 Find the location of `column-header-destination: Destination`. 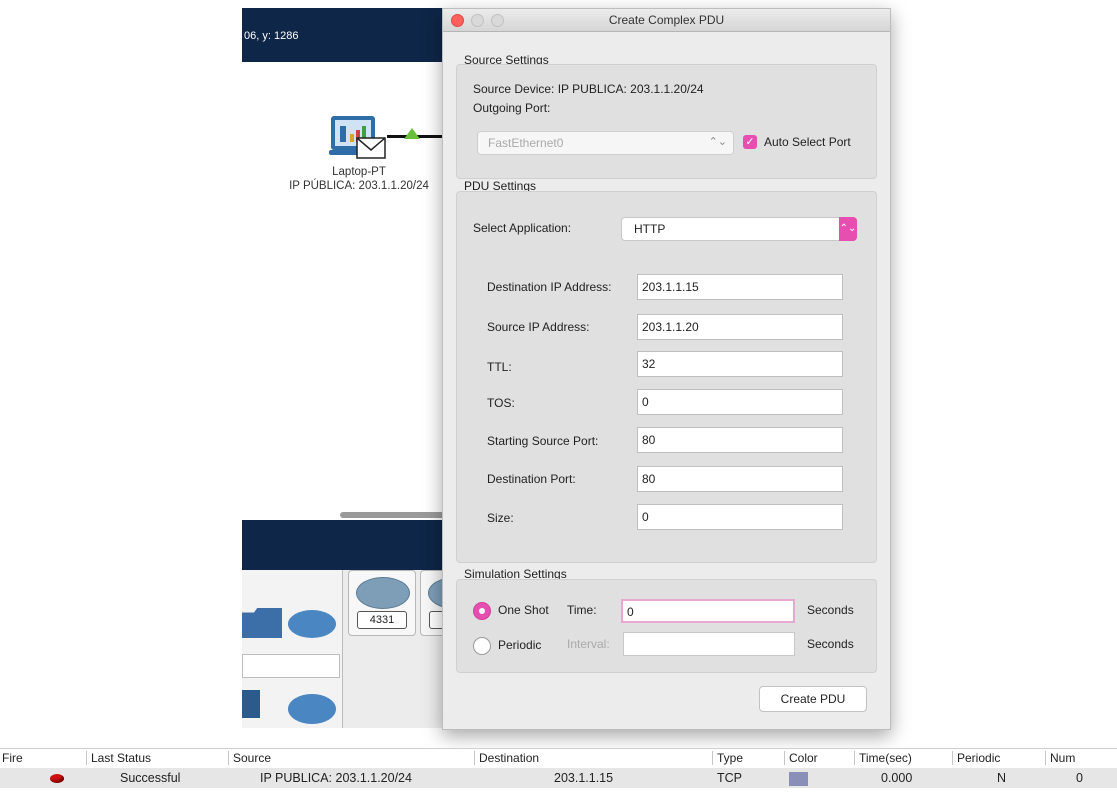

column-header-destination: Destination is located at coordinates (506, 758).